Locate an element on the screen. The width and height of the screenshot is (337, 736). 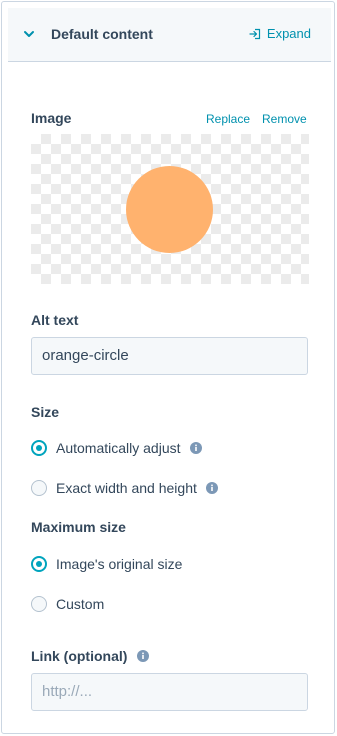
max-size-label: Maximum size is located at coordinates (78, 527).